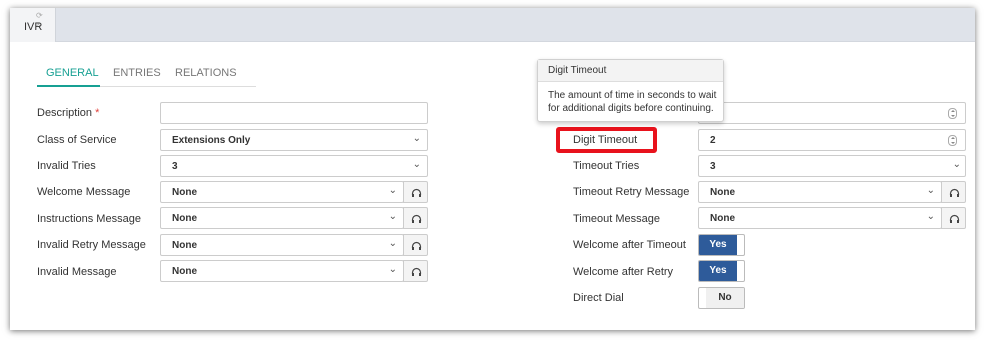 The image size is (994, 348). I want to click on timeout-retry-message-select: None ⌄, so click(820, 192).